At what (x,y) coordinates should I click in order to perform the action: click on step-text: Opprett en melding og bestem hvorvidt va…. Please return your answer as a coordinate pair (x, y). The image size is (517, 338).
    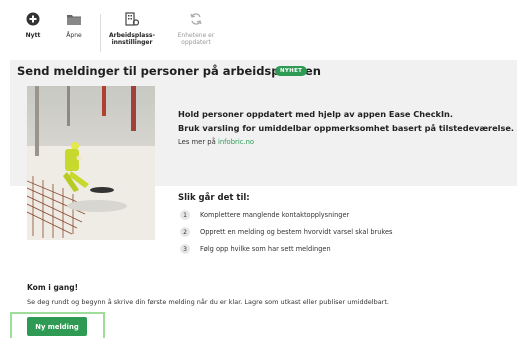
    Looking at the image, I should click on (296, 232).